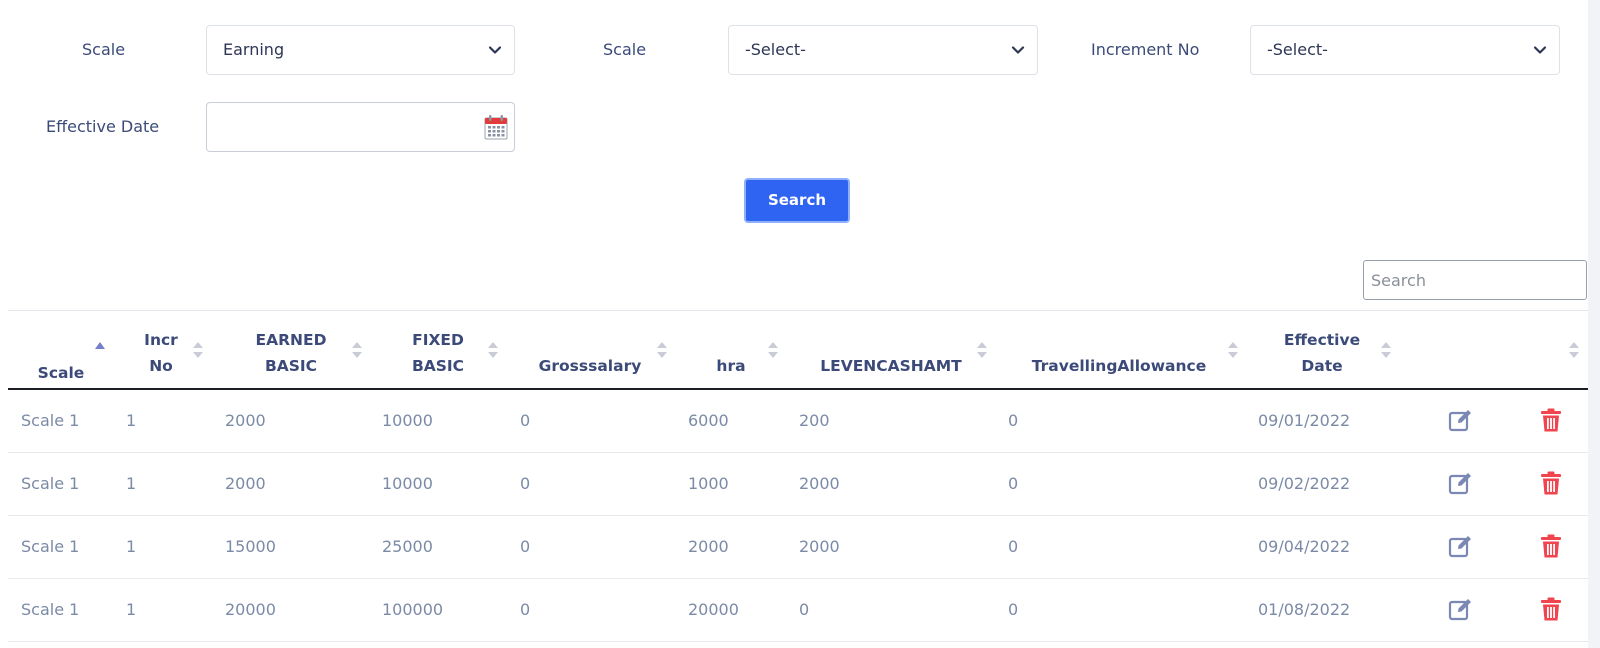  What do you see at coordinates (61, 360) in the screenshot?
I see `column-header-scale: Scale` at bounding box center [61, 360].